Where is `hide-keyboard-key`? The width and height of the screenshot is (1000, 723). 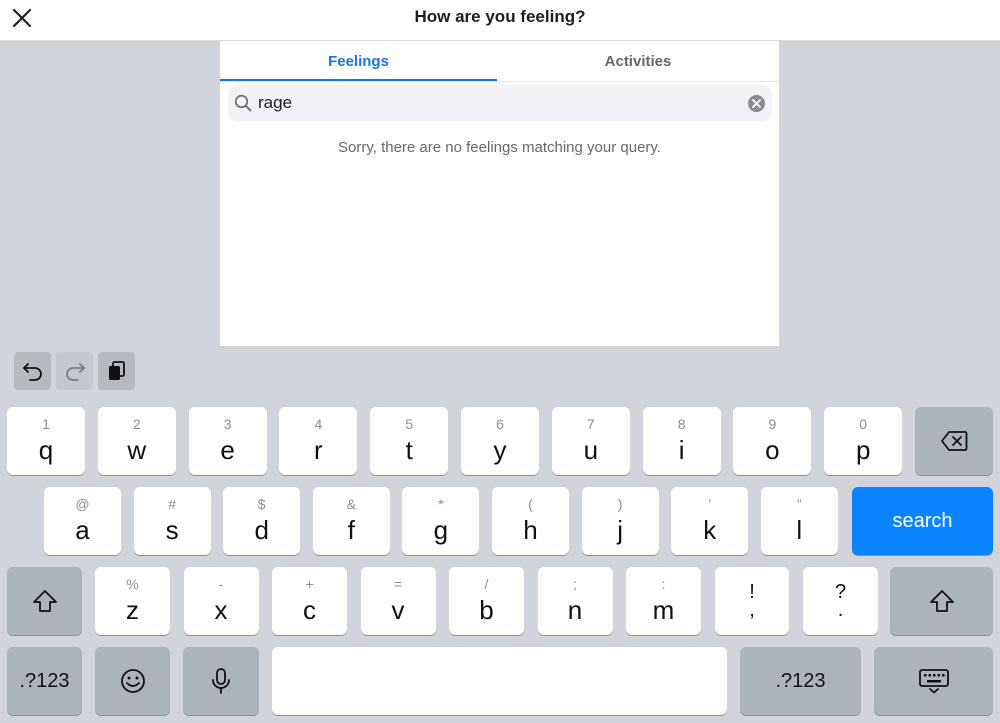 hide-keyboard-key is located at coordinates (933, 681).